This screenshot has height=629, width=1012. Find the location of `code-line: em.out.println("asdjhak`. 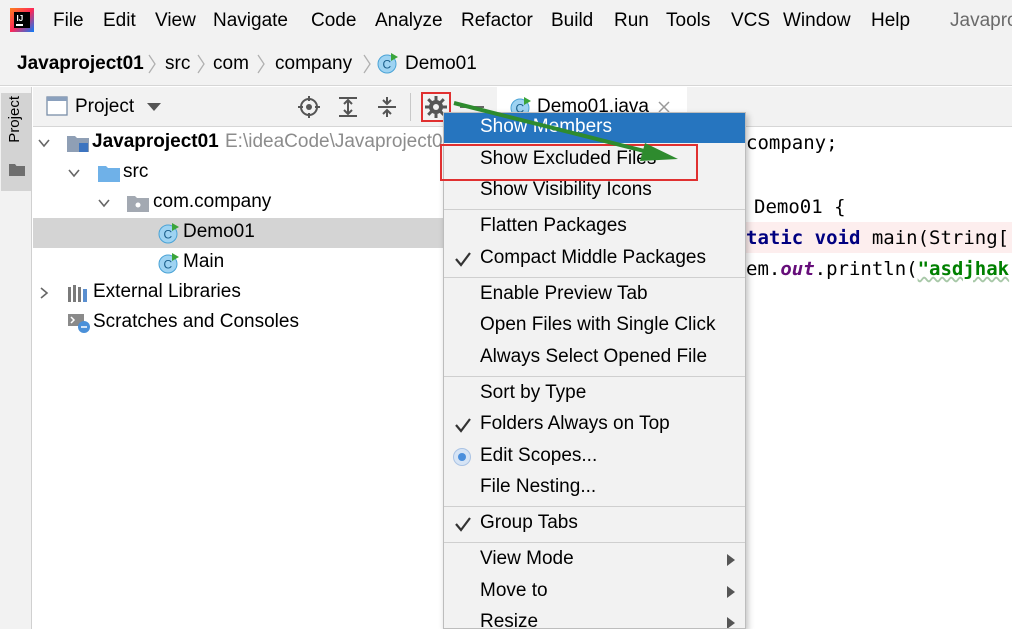

code-line: em.out.println("asdjhak is located at coordinates (877, 269).